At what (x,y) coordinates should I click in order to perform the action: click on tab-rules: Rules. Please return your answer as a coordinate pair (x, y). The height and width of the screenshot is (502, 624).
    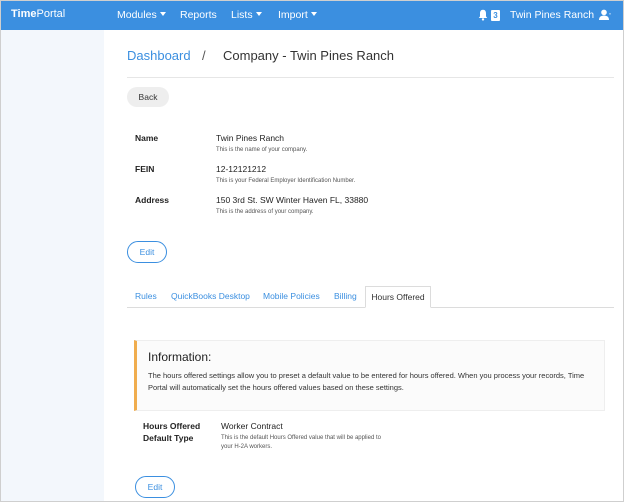
    Looking at the image, I should click on (146, 296).